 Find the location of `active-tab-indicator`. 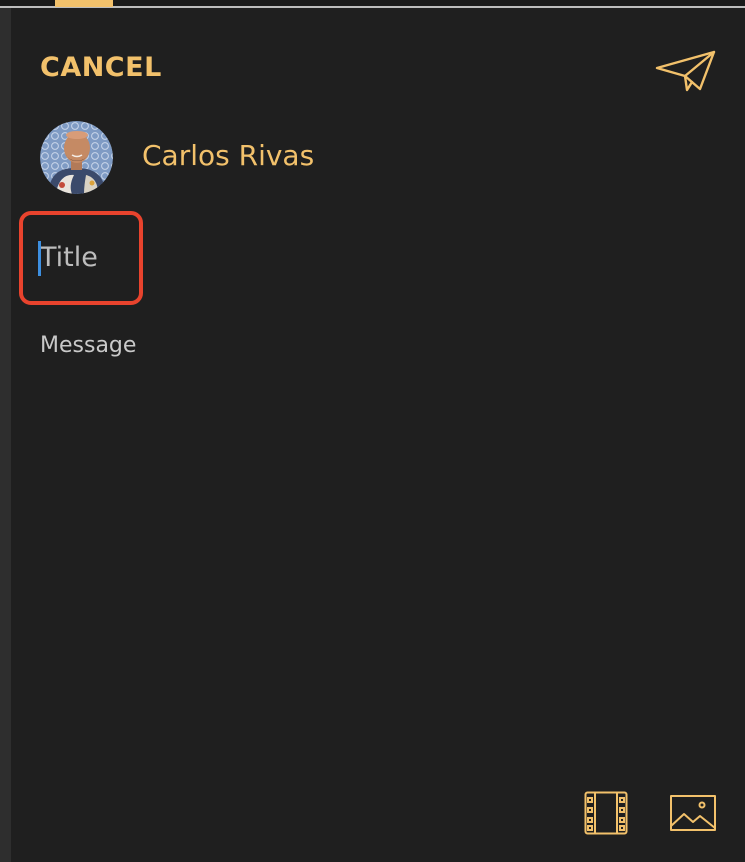

active-tab-indicator is located at coordinates (84, 3).